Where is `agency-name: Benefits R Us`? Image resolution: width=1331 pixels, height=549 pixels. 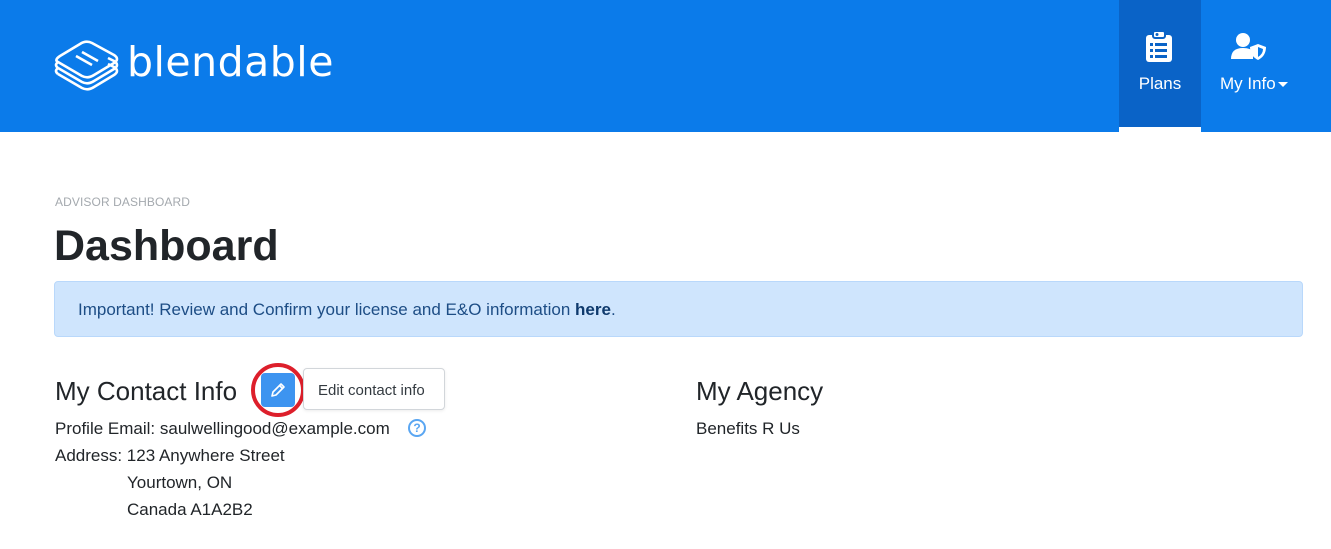 agency-name: Benefits R Us is located at coordinates (748, 428).